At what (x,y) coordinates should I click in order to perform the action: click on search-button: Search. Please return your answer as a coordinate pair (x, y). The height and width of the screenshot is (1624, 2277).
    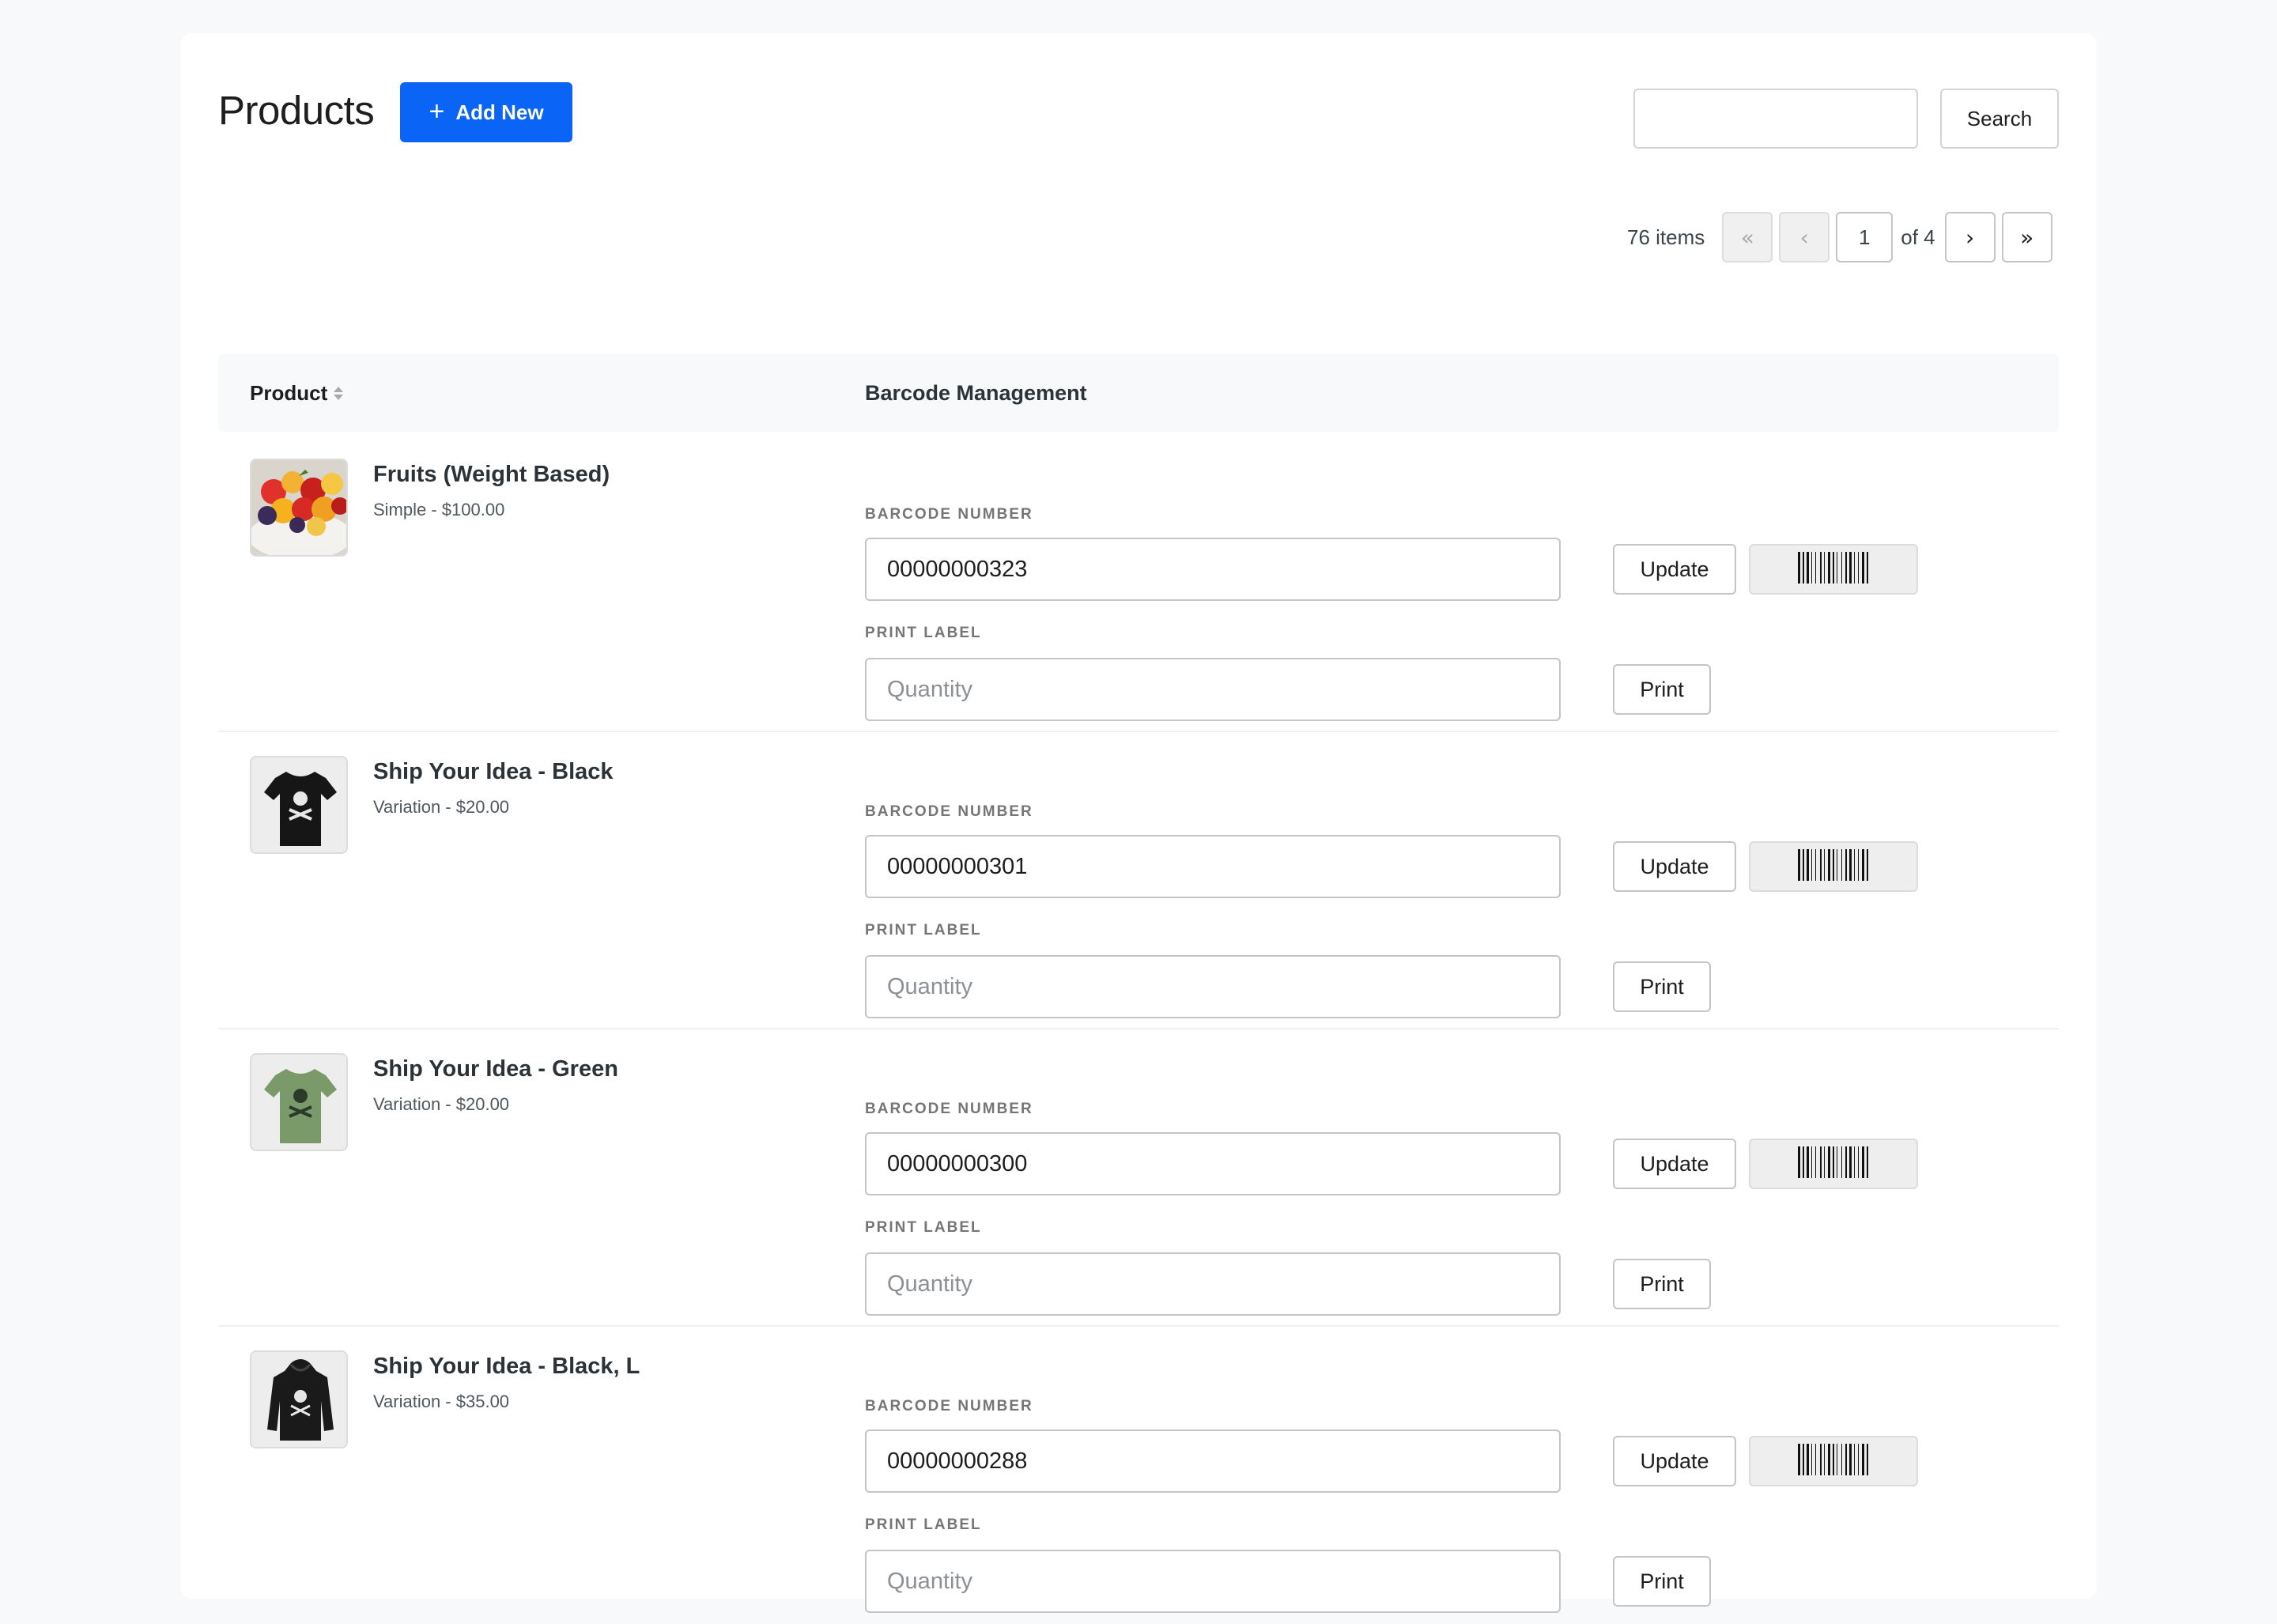
    Looking at the image, I should click on (2000, 119).